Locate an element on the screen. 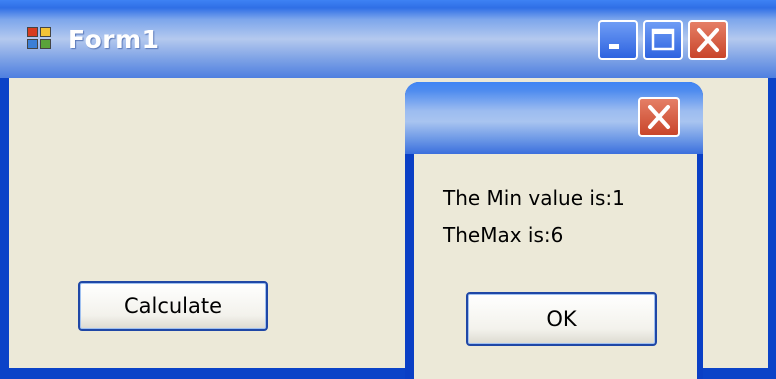 This screenshot has height=379, width=776. window-title: Form1 is located at coordinates (114, 39).